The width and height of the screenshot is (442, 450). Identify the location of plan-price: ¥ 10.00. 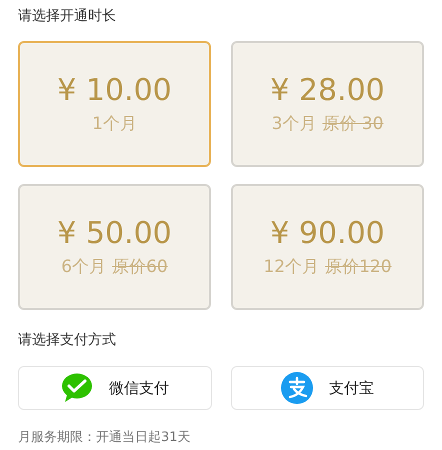
(114, 91).